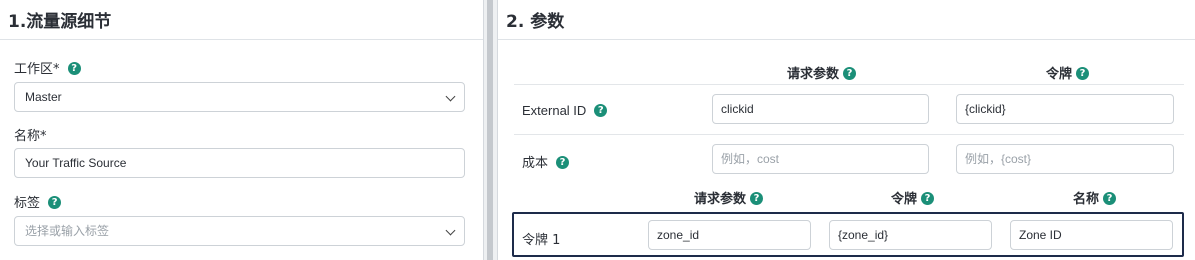 This screenshot has width=1195, height=260. What do you see at coordinates (737, 109) in the screenshot?
I see `input-value: clickid` at bounding box center [737, 109].